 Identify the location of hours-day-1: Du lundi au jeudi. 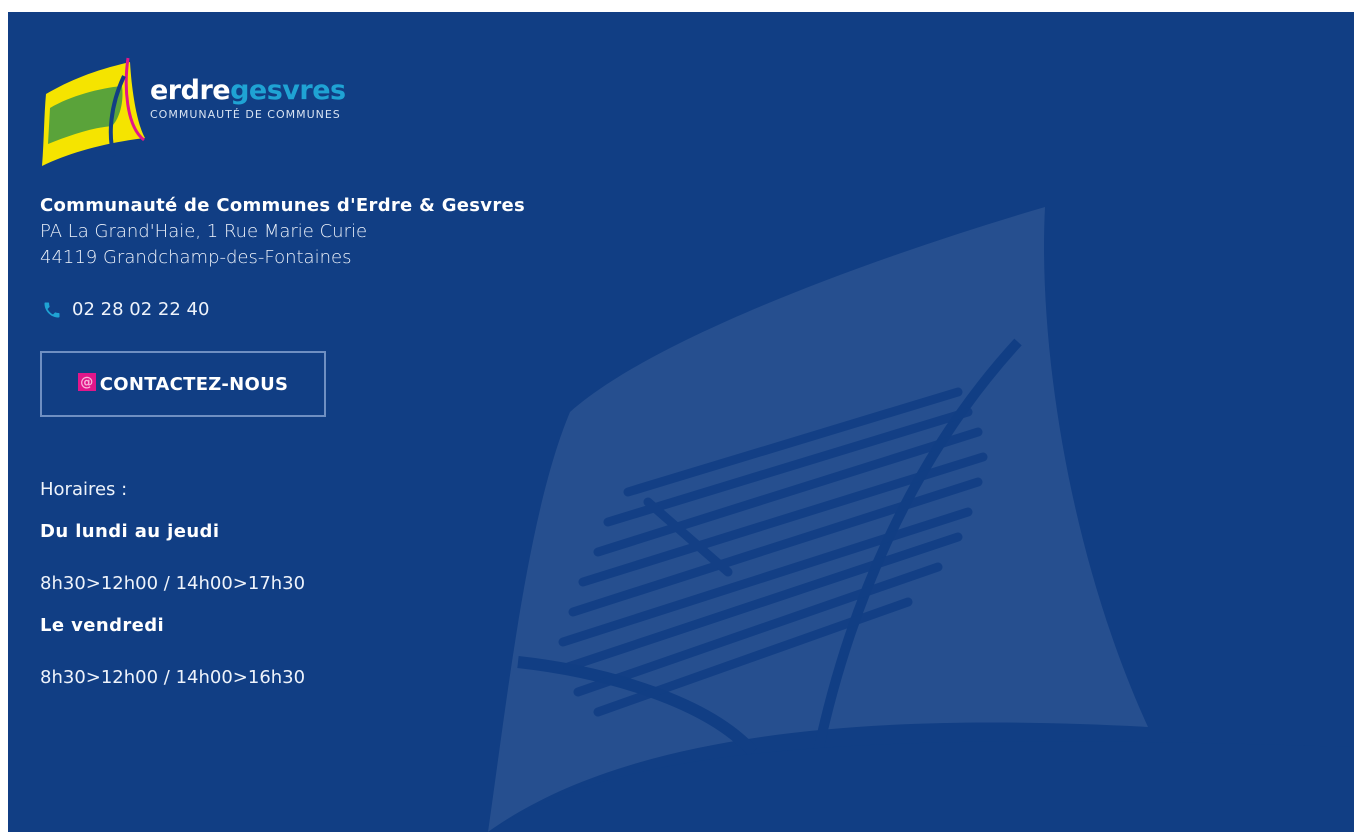
(130, 531).